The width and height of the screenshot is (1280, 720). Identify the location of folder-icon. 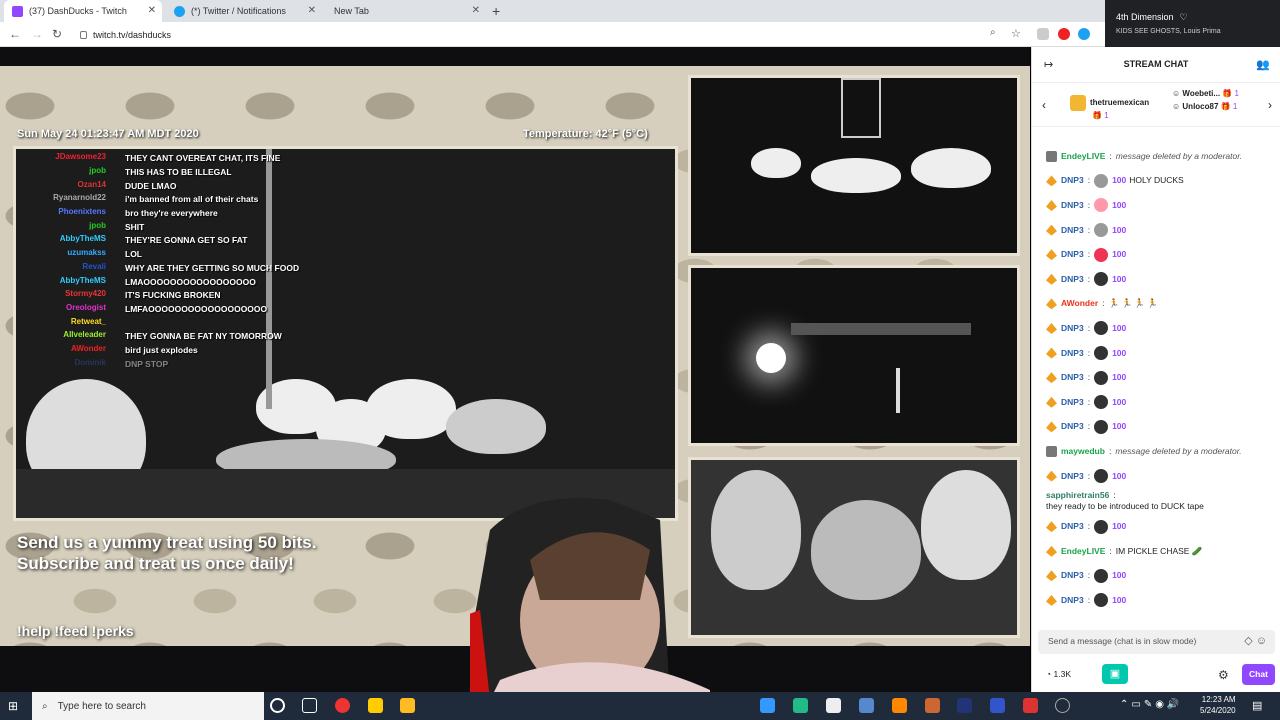
(407, 705).